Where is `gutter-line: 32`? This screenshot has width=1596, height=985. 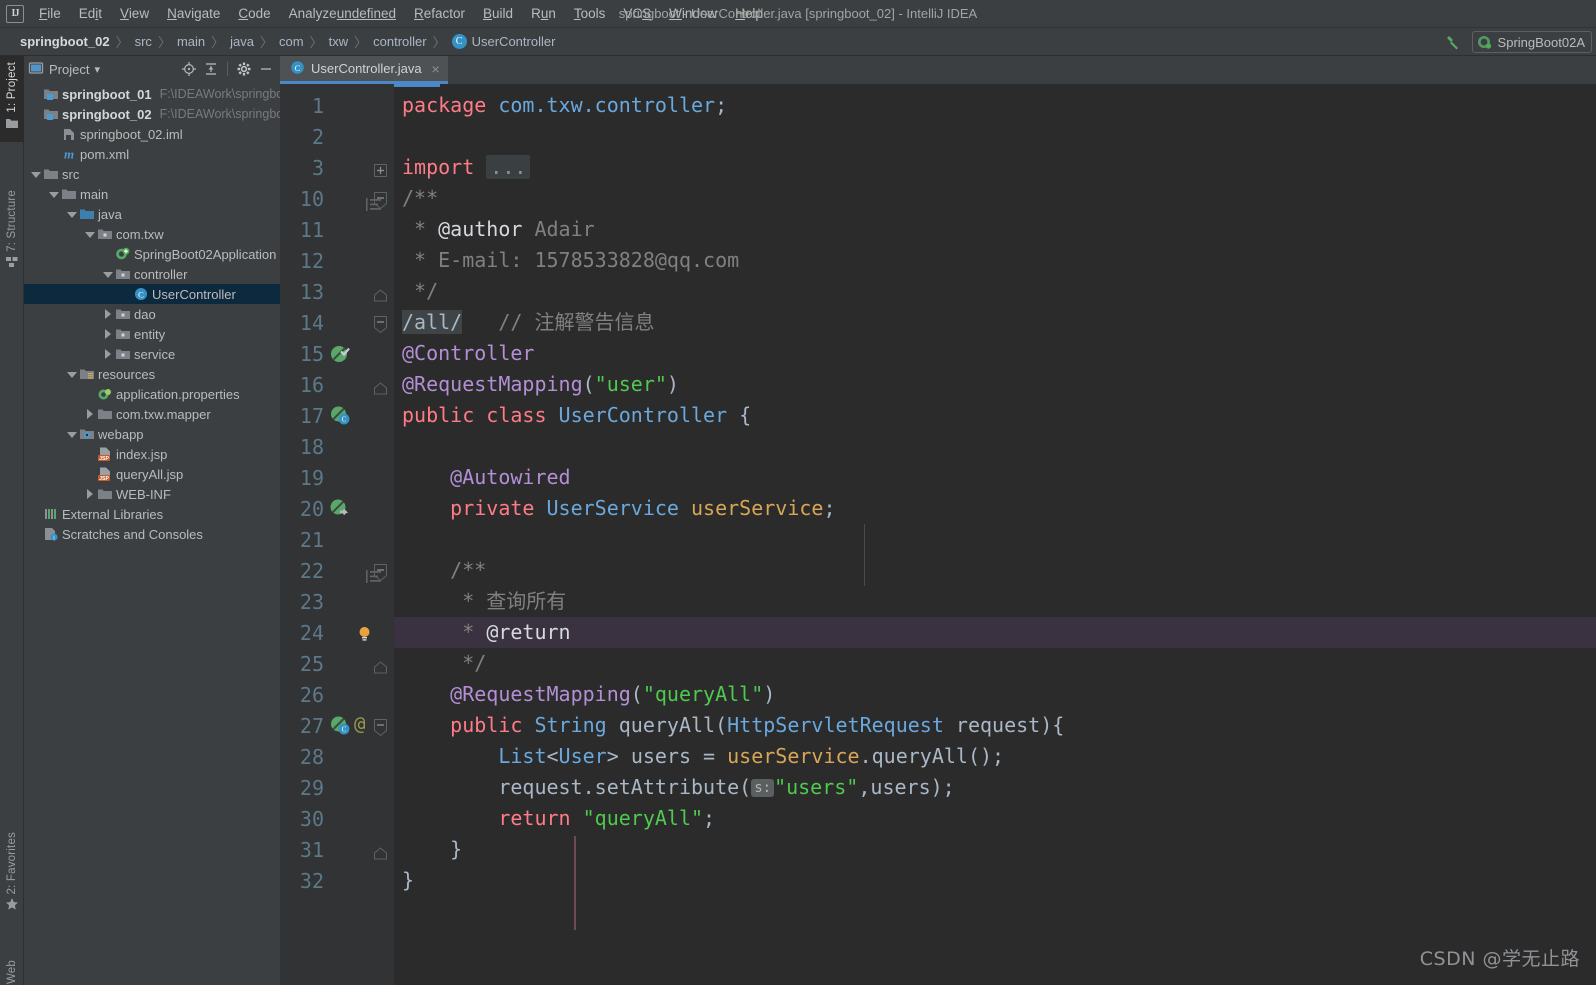 gutter-line: 32 is located at coordinates (336, 880).